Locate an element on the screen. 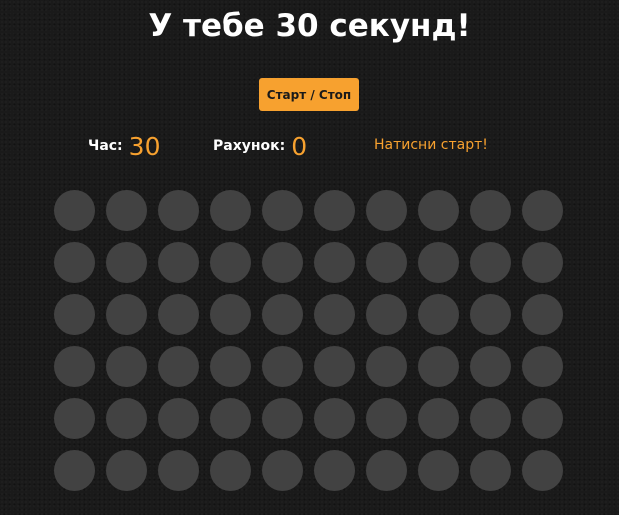 This screenshot has width=619, height=515. start-stop-button: Старт / Стоп is located at coordinates (309, 94).